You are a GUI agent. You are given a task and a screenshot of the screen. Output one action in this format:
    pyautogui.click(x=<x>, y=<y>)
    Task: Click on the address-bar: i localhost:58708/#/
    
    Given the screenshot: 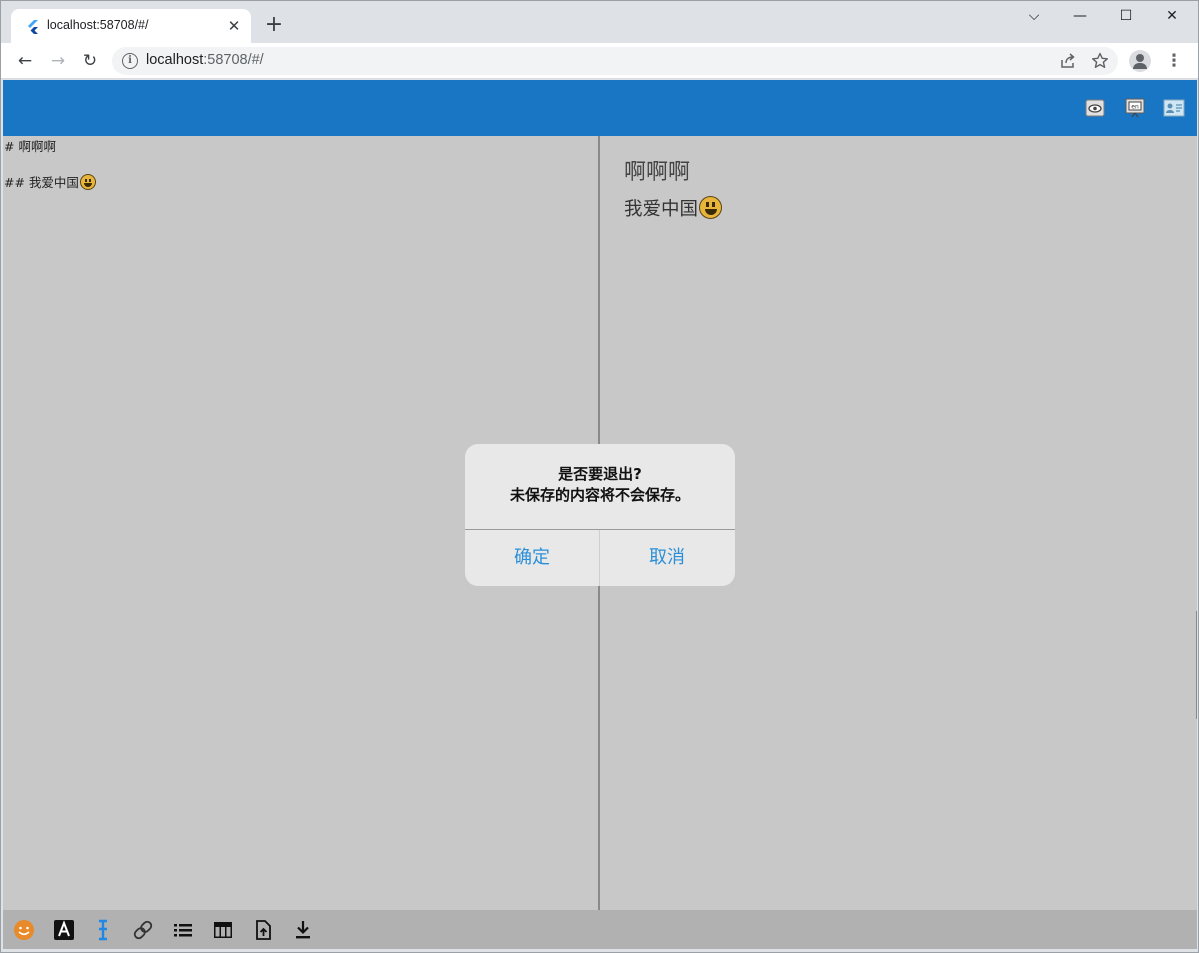 What is the action you would take?
    pyautogui.click(x=615, y=61)
    